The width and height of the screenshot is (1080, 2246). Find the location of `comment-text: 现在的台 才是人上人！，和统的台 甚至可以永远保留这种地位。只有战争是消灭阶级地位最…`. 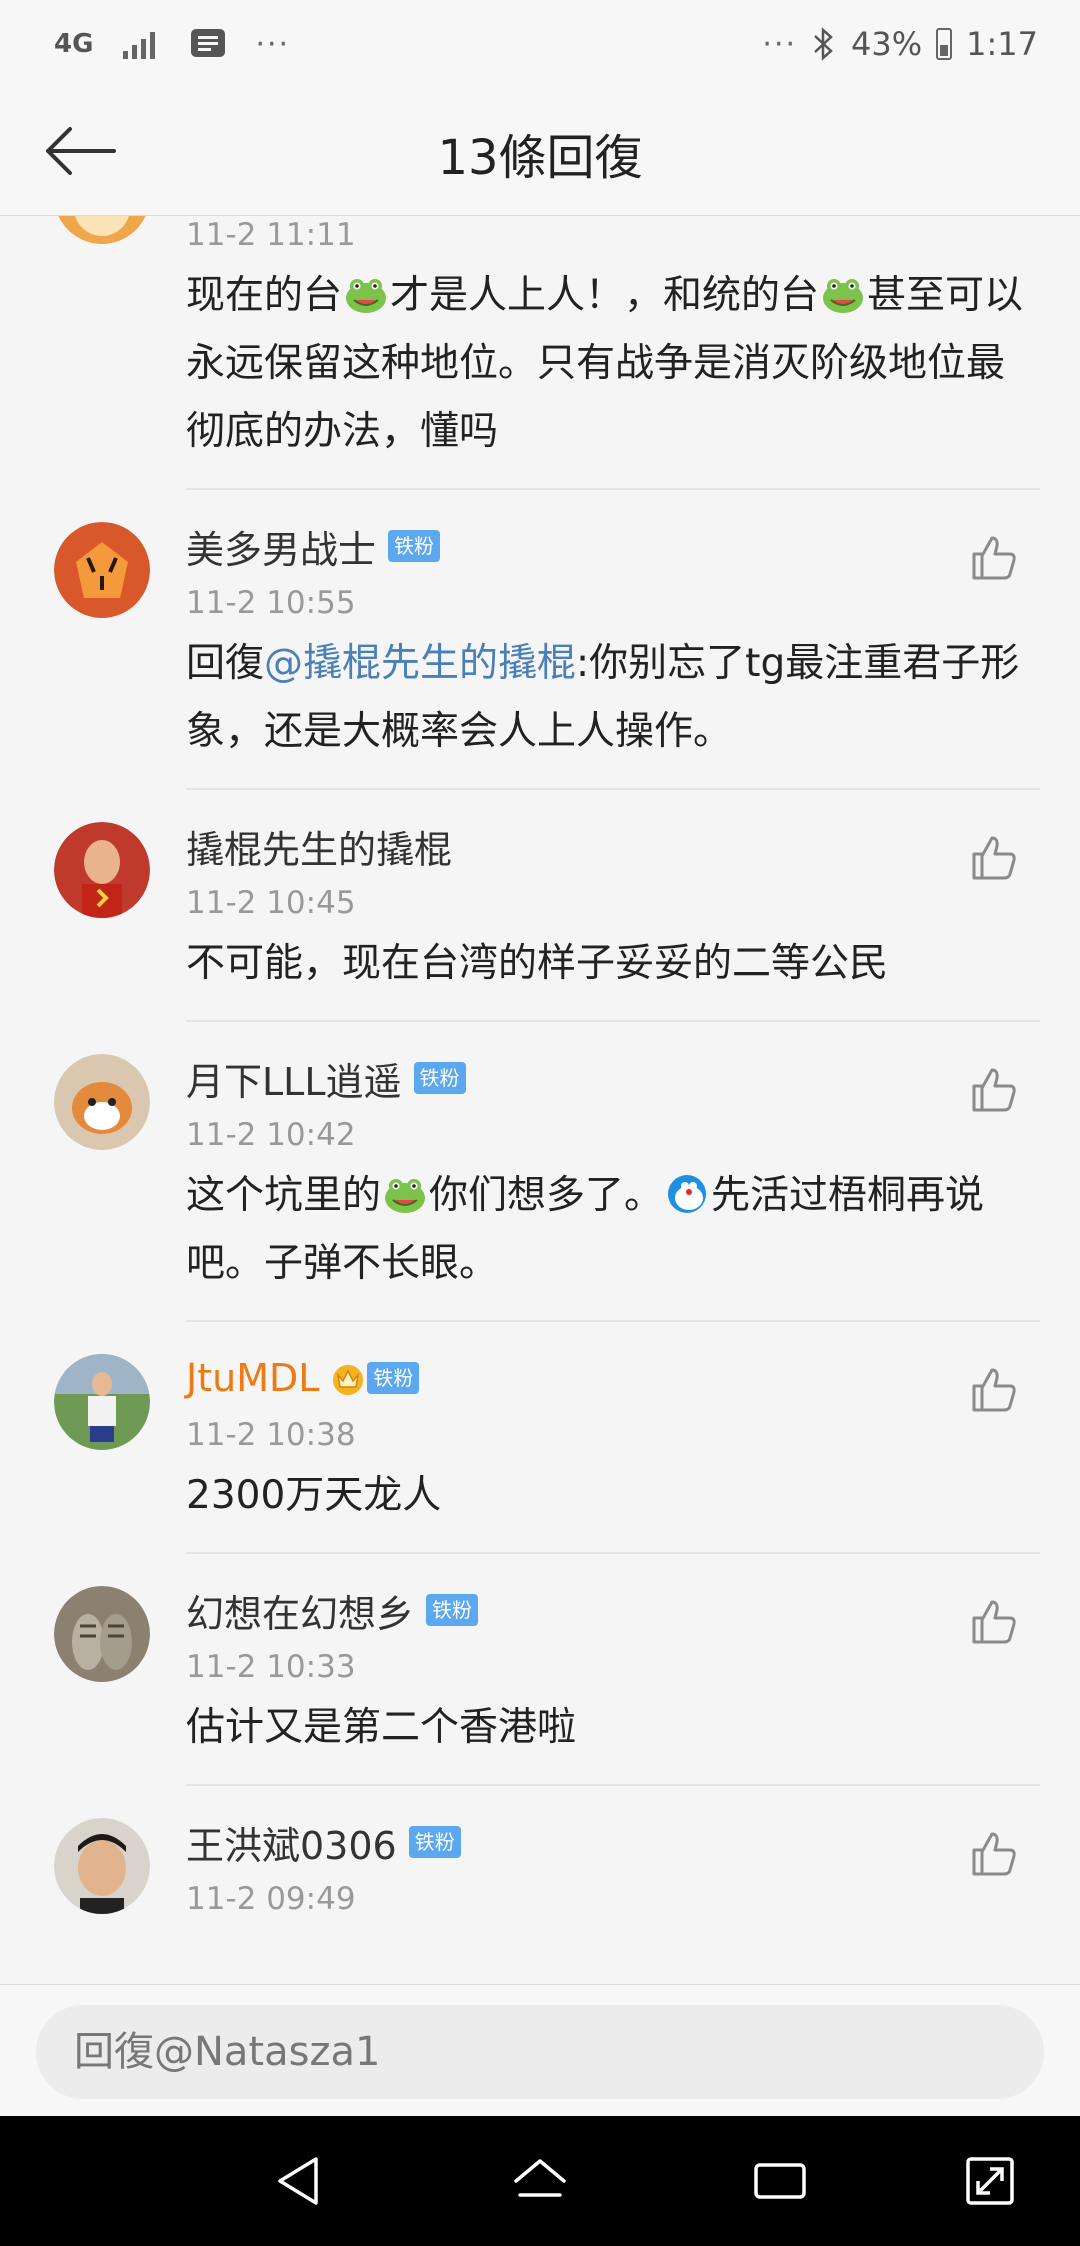

comment-text: 现在的台 才是人上人！，和统的台 甚至可以永远保留这种地位。只有战争是消灭阶级地位最… is located at coordinates (605, 363).